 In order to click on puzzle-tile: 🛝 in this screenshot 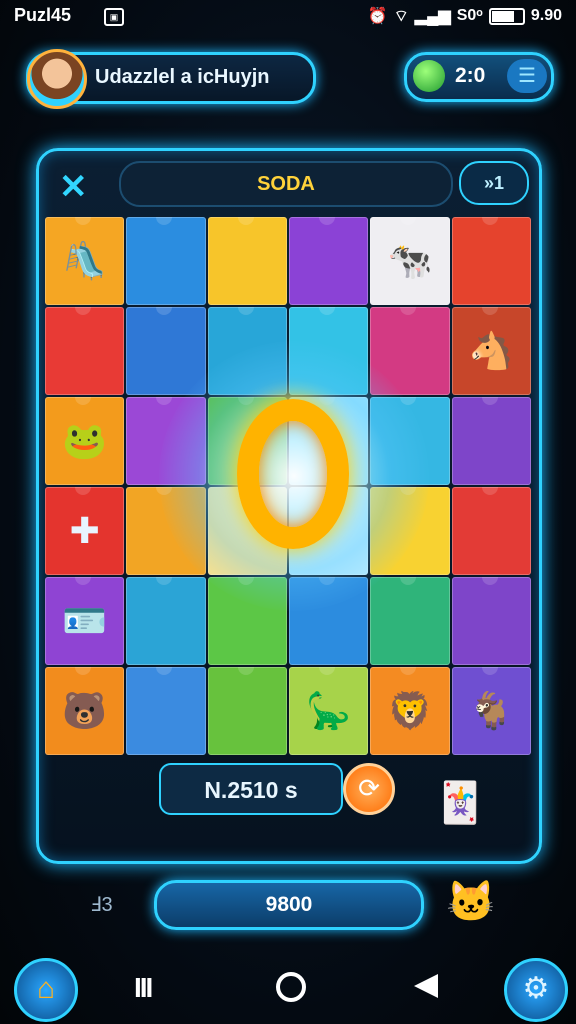, I will do `click(85, 261)`.